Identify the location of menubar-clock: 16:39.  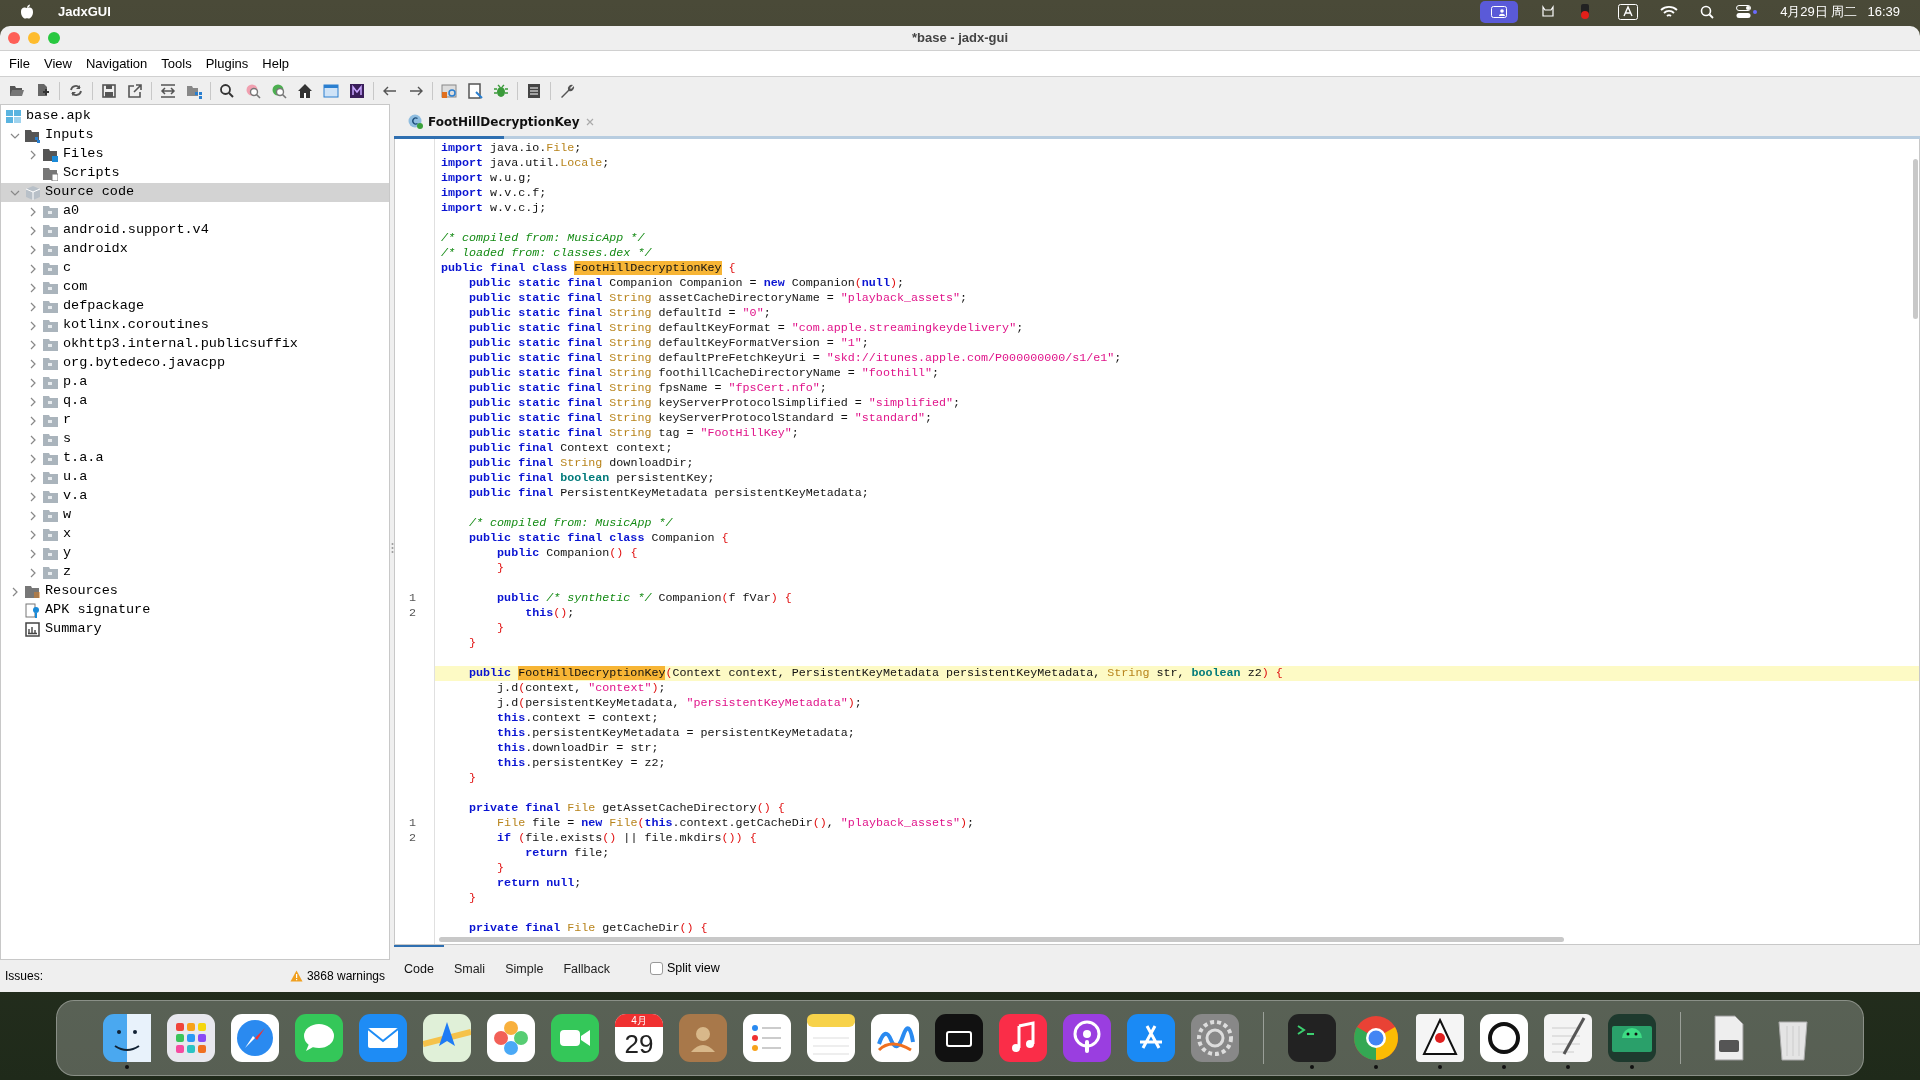
(1883, 12).